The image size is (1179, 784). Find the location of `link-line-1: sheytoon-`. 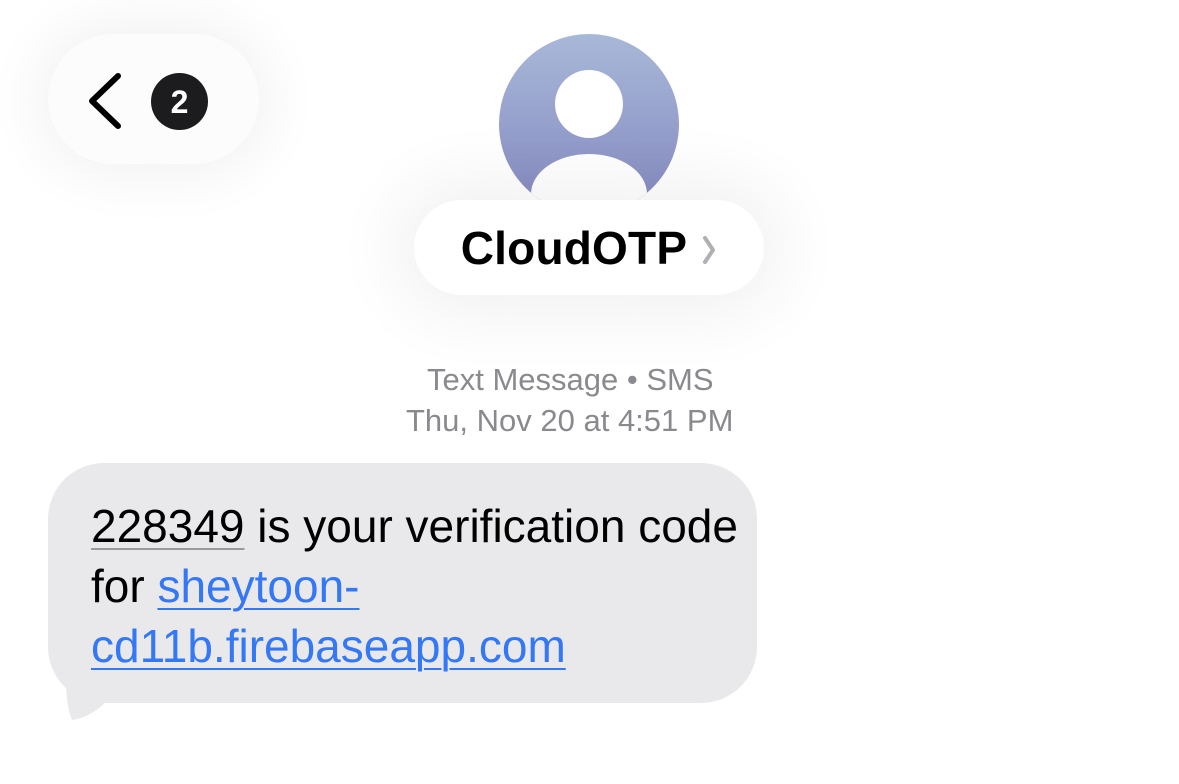

link-line-1: sheytoon- is located at coordinates (258, 586).